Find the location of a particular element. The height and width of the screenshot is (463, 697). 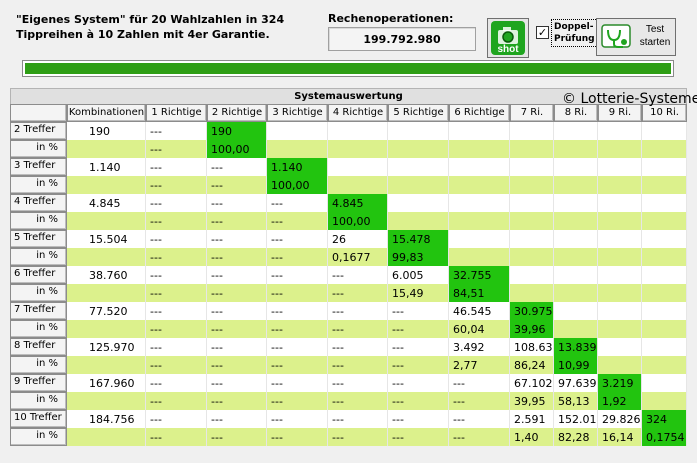

hit-percent-cell: 82,28 is located at coordinates (576, 437).